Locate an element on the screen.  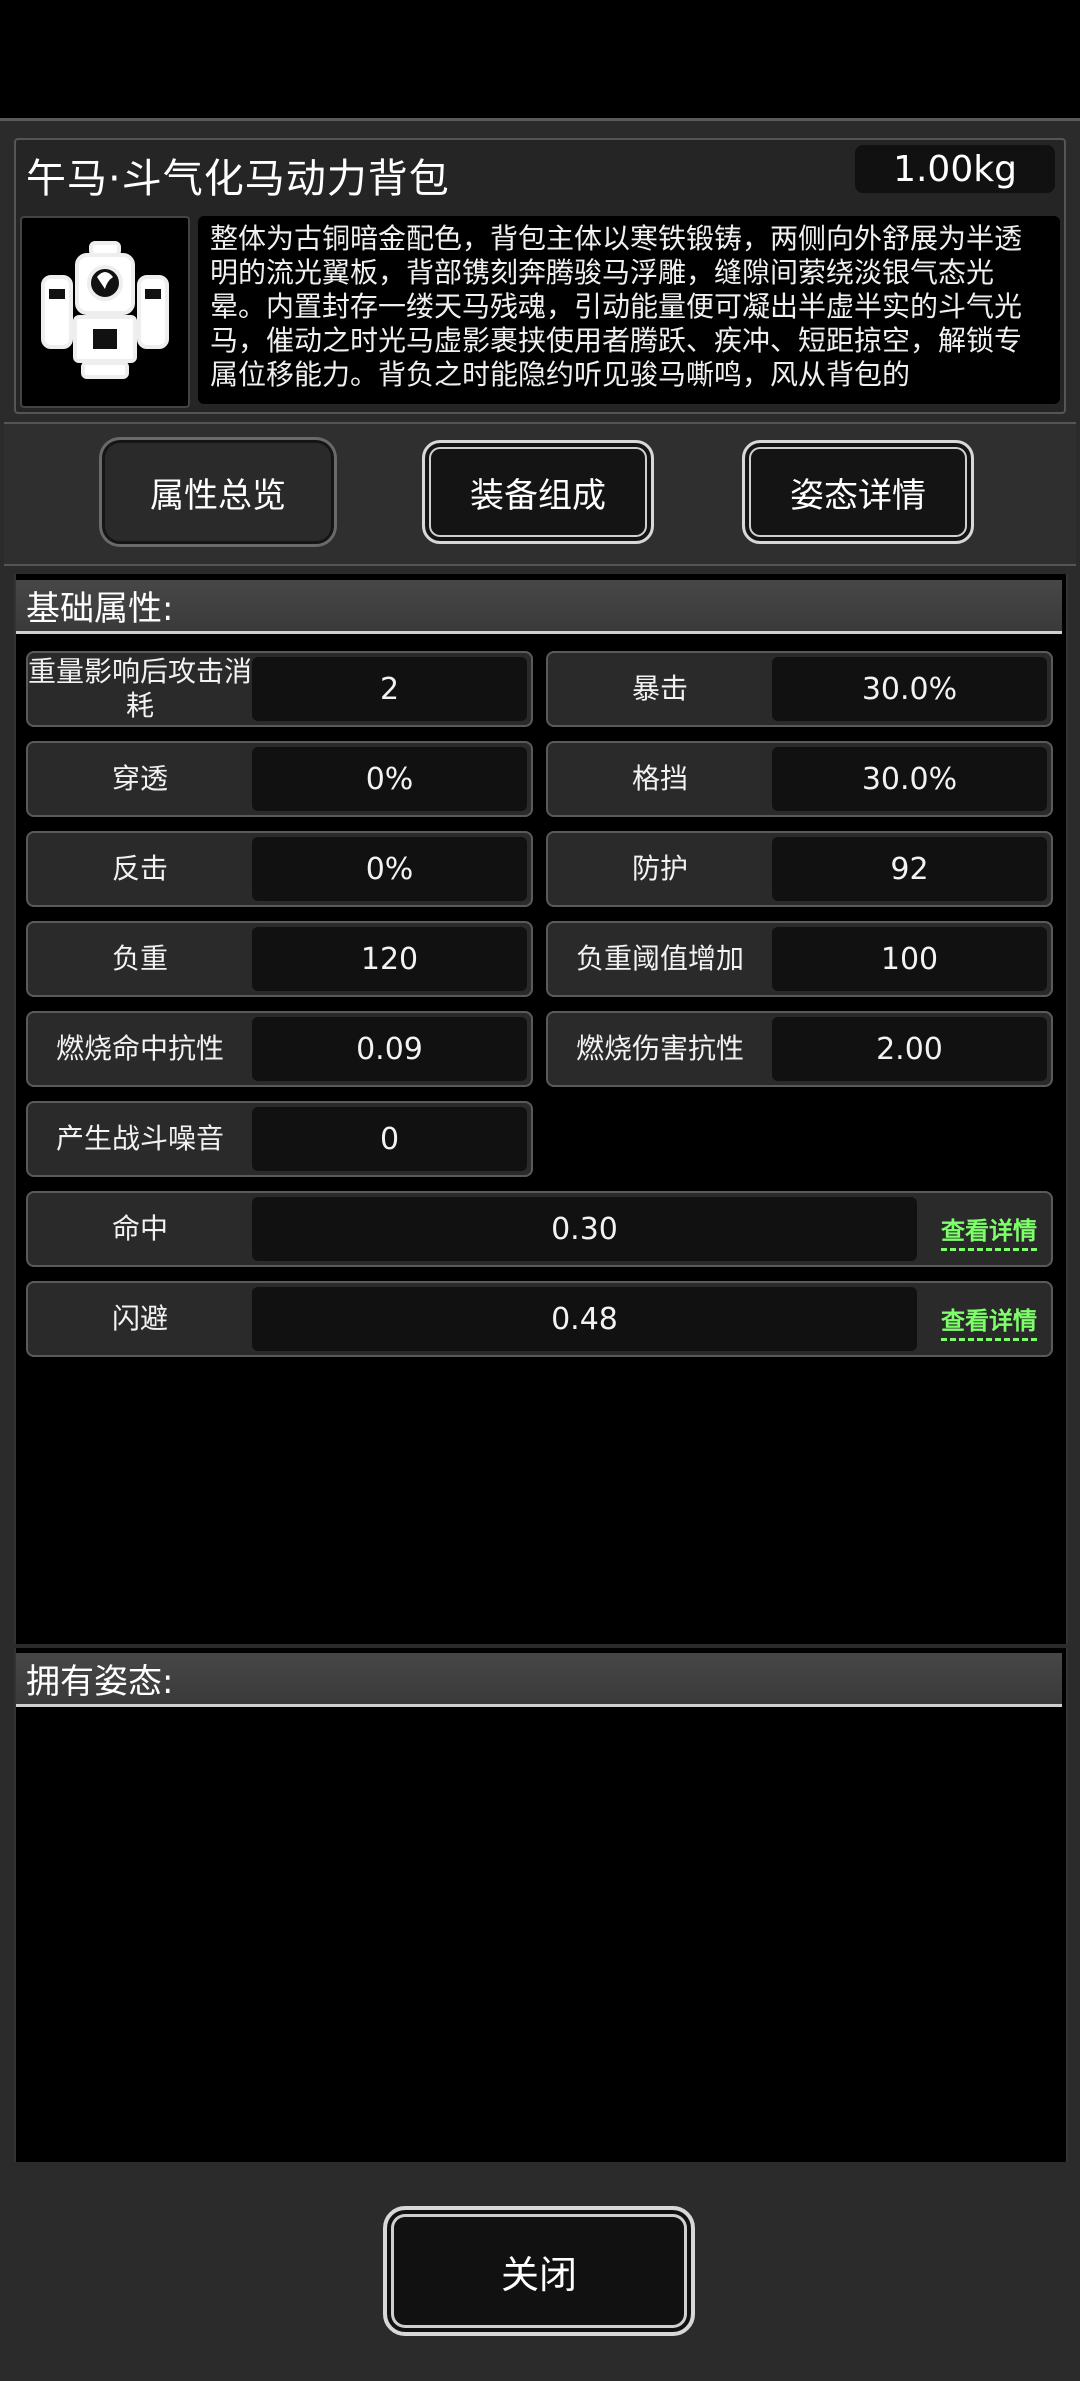
stat-burn-hit-resist: 燃烧命中抗性 0.09 is located at coordinates (279, 1049).